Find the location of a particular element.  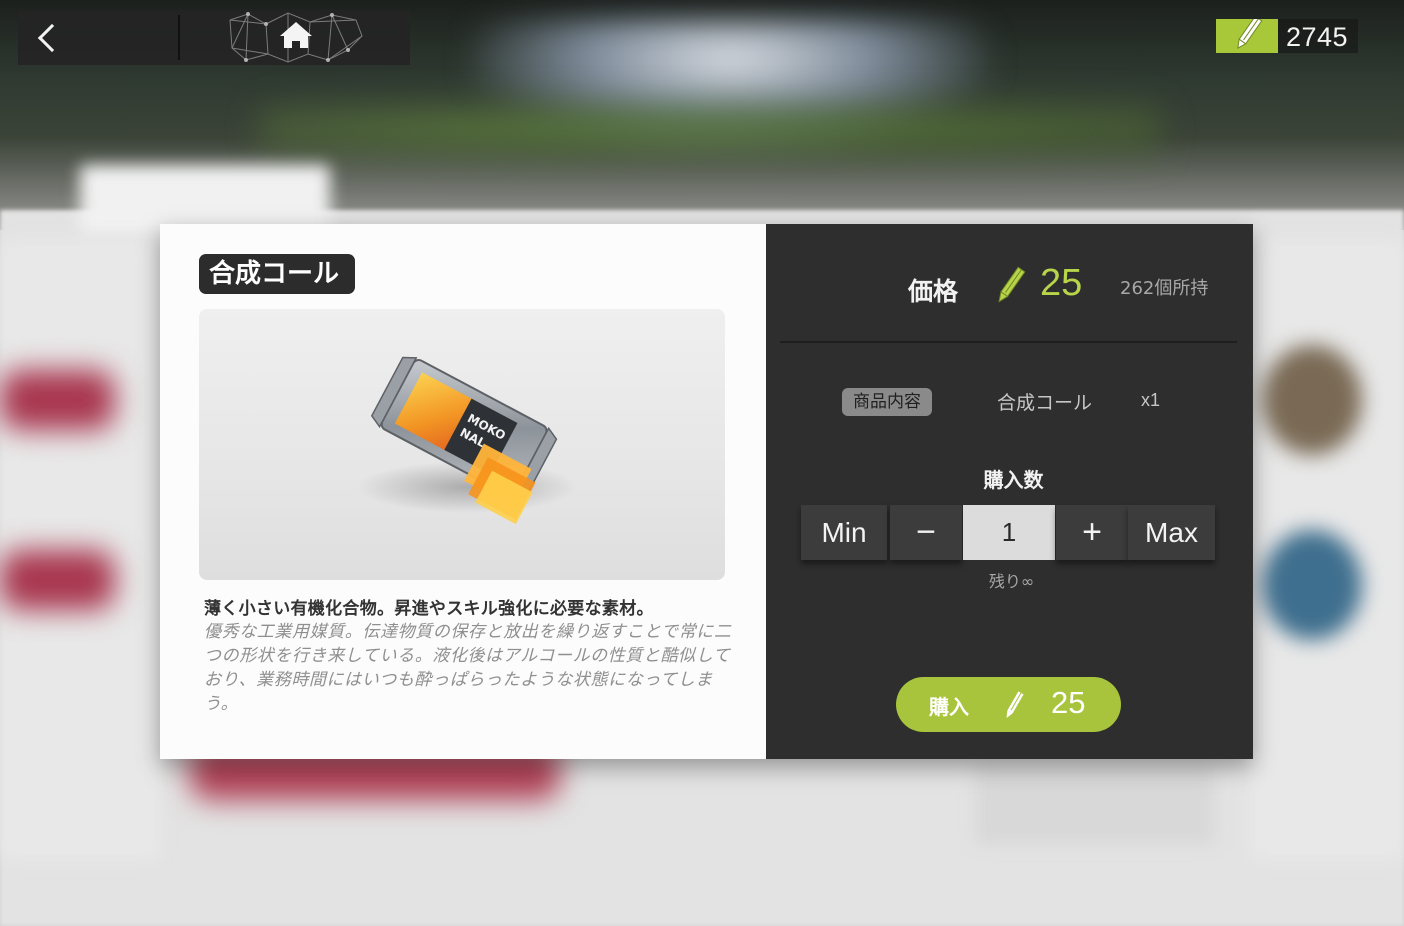

currency-display: 2745 is located at coordinates (1287, 34).